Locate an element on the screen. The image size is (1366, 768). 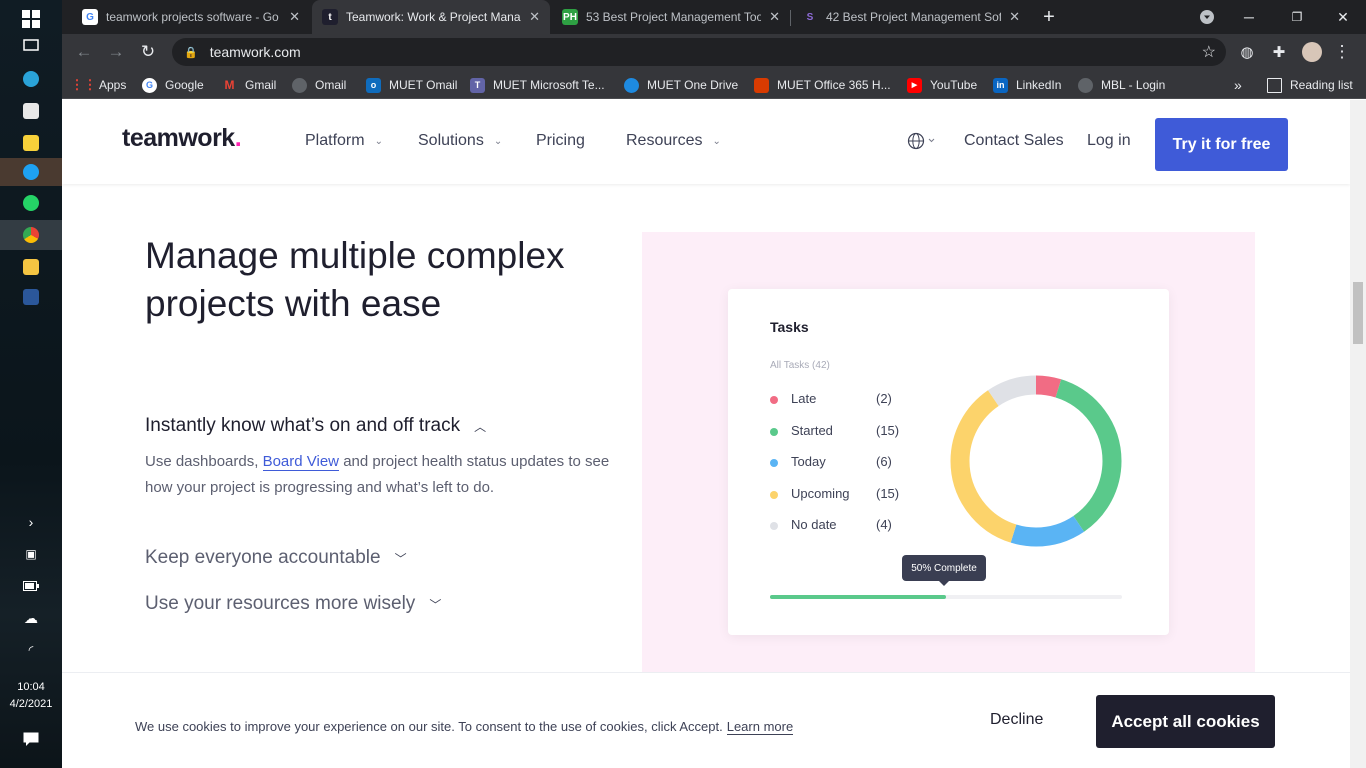
extension-globe-icon: ◍ is located at coordinates (1247, 52).